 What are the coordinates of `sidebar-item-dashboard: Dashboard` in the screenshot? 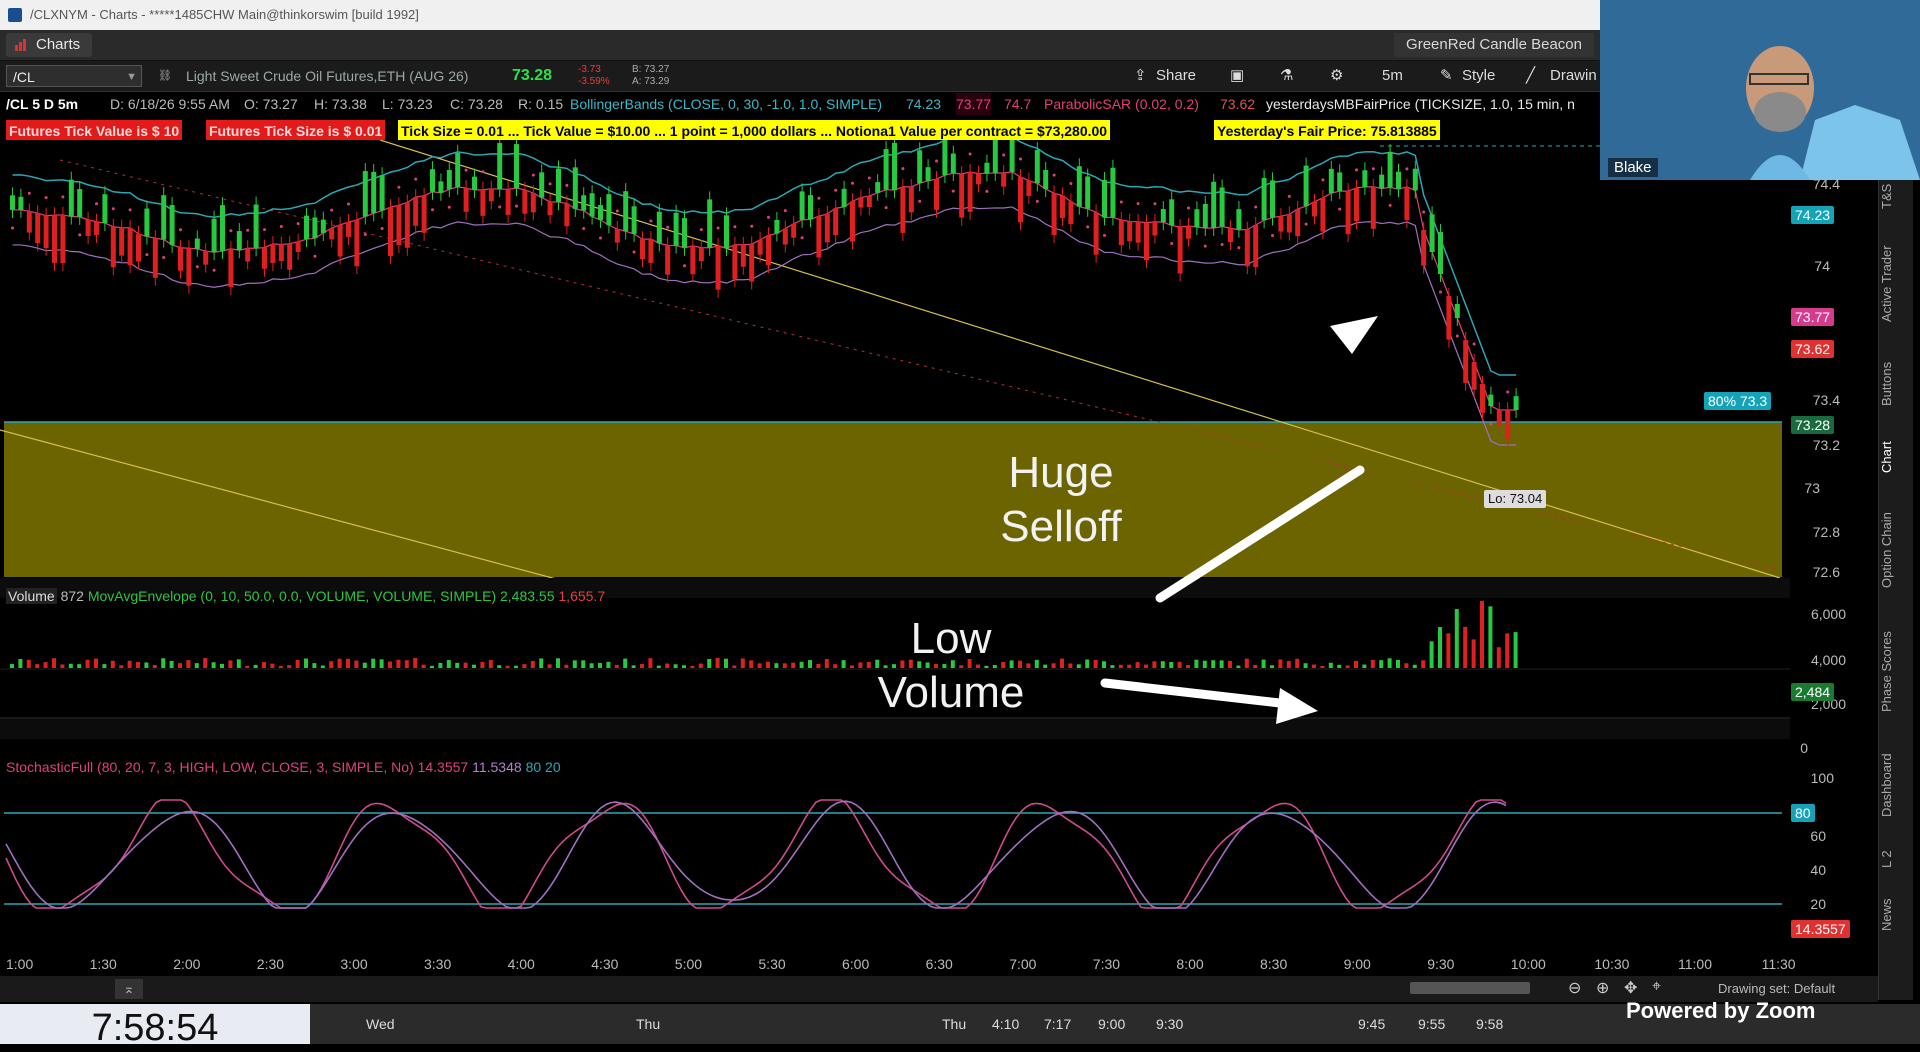 It's located at (1896, 785).